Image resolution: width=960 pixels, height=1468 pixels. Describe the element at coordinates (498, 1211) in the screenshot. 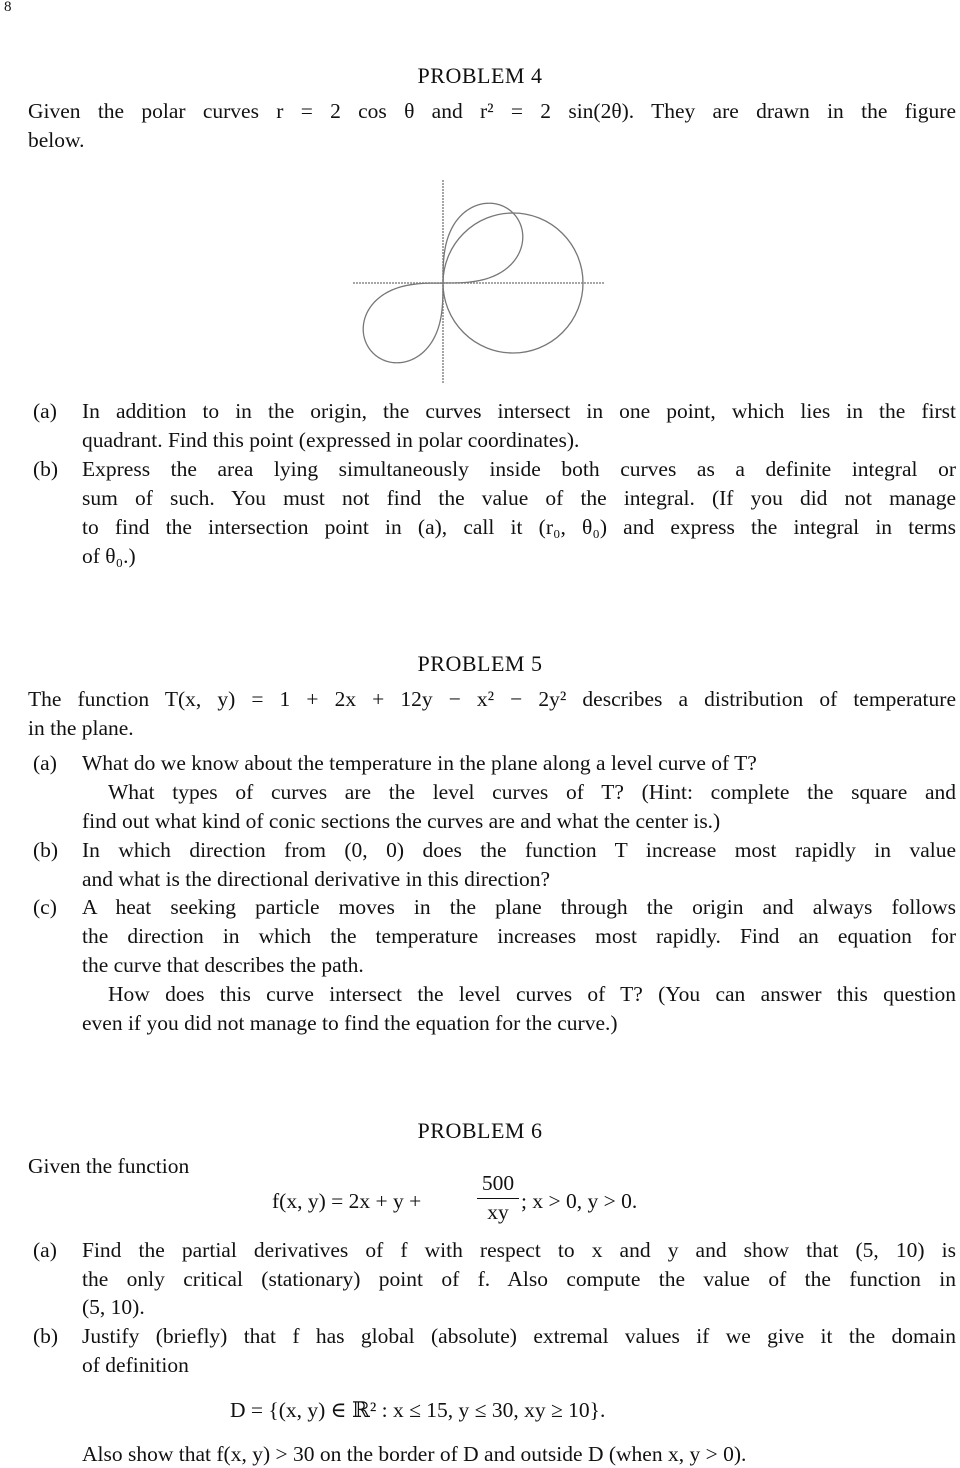

I see `p6-fraction-denominator: xy` at that location.